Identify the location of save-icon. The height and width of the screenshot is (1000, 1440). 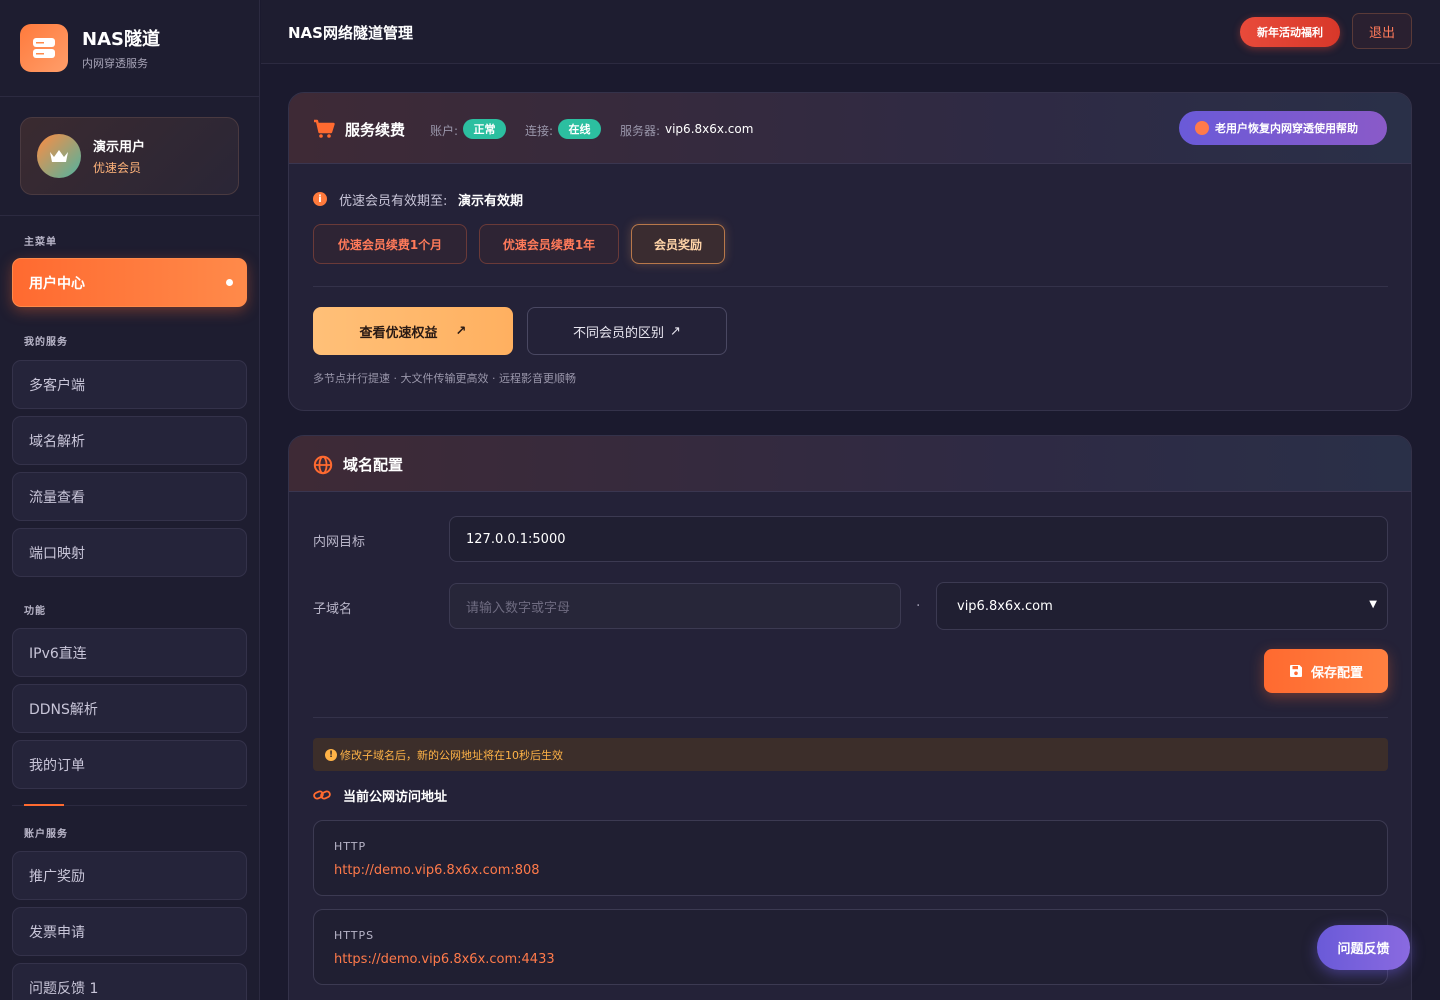
(1295, 671).